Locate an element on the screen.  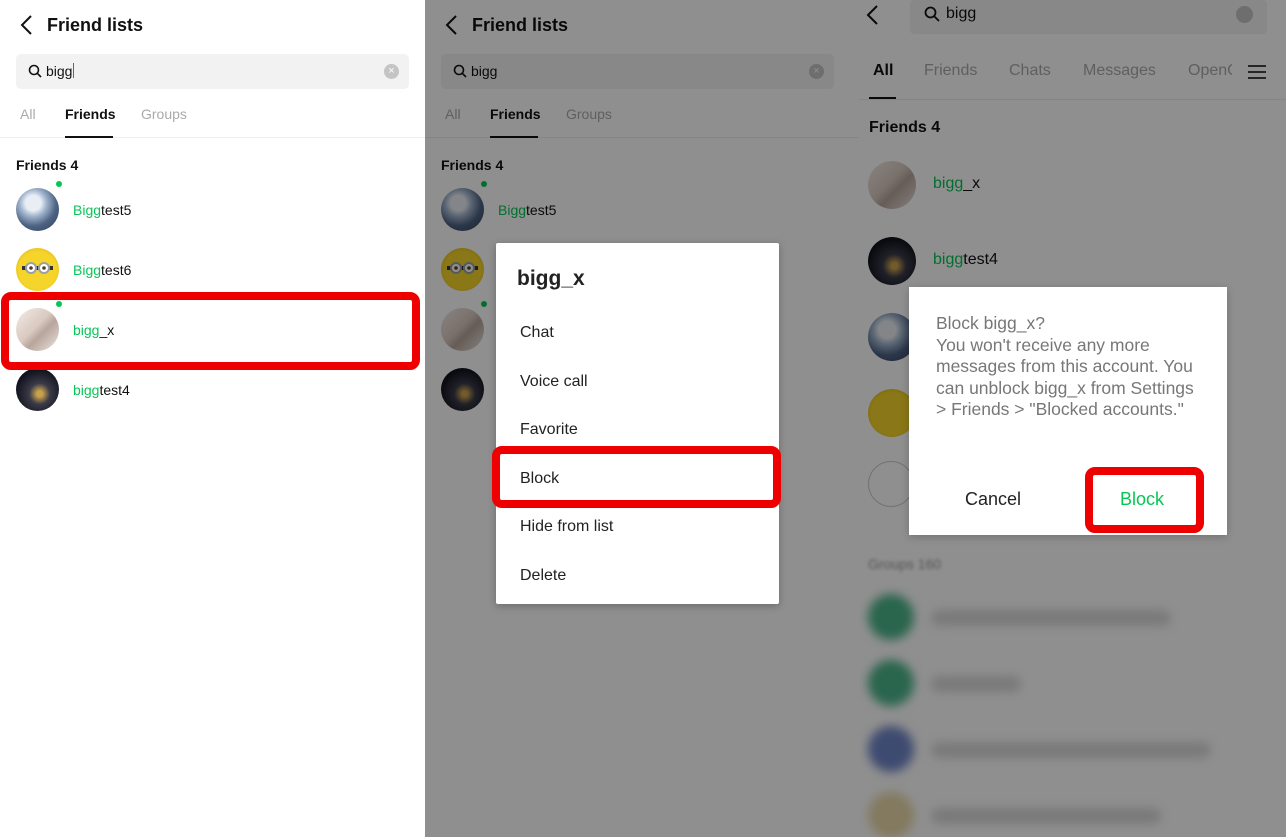
friends-section-title: Friends 4 is located at coordinates (47, 165).